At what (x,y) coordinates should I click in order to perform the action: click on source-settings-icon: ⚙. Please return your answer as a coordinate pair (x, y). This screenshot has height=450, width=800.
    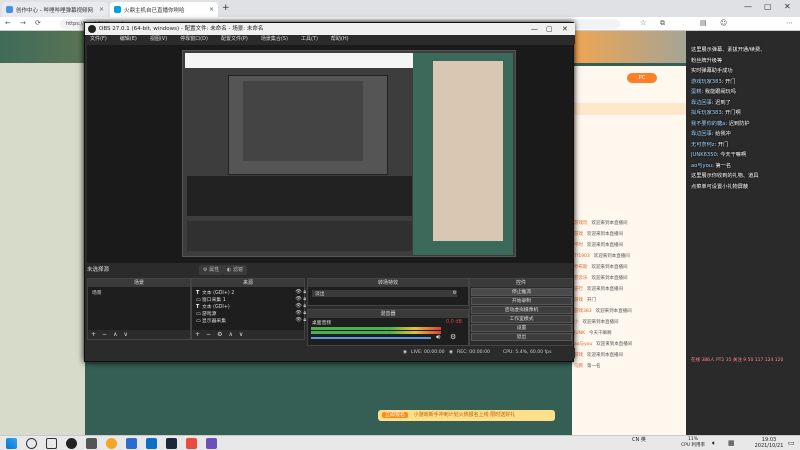
    Looking at the image, I should click on (219, 334).